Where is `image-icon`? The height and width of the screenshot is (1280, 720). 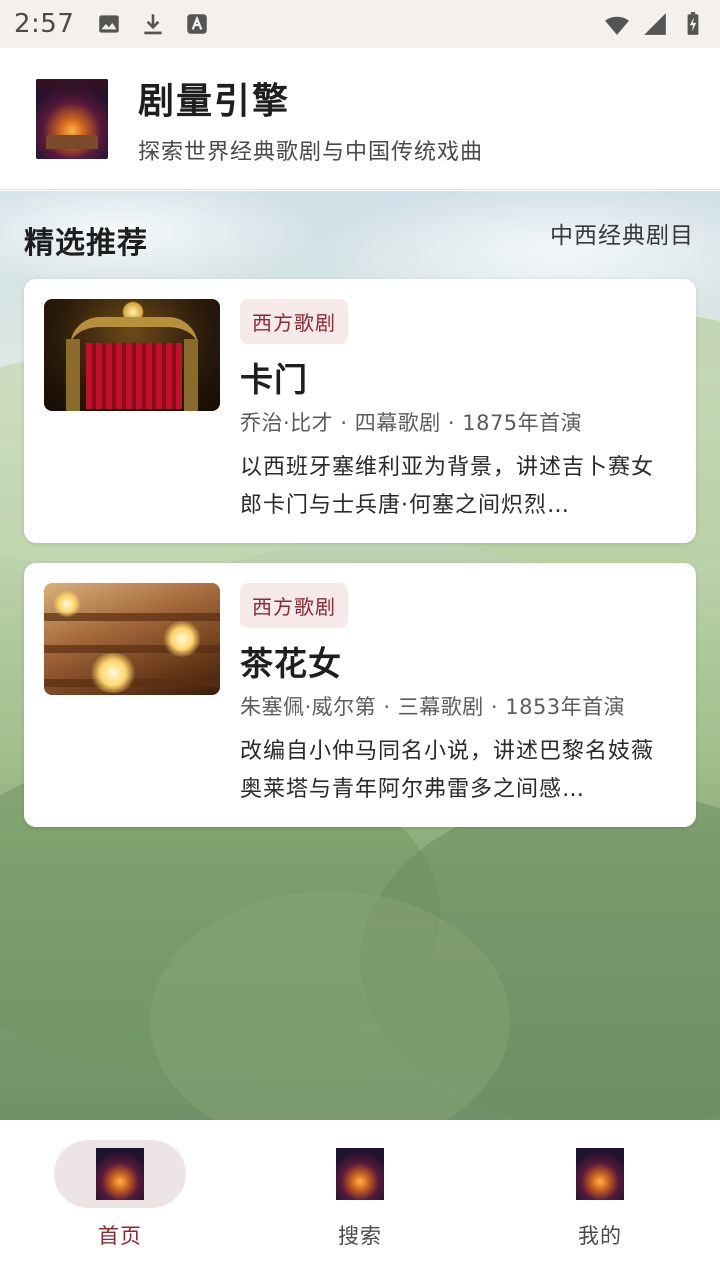
image-icon is located at coordinates (109, 24).